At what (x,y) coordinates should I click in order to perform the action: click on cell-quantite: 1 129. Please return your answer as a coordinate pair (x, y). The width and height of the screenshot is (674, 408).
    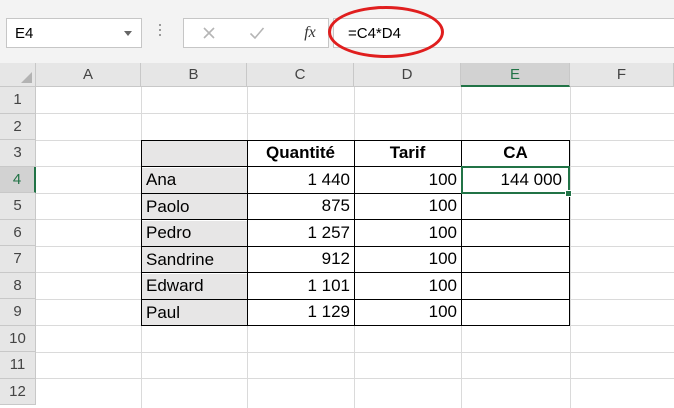
    Looking at the image, I should click on (300, 312).